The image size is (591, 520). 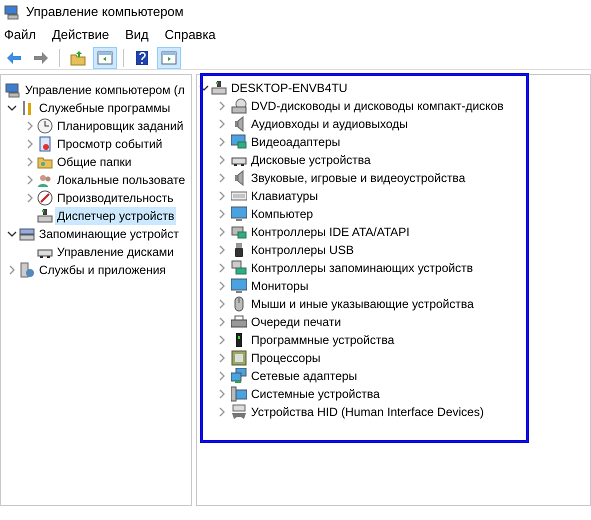 What do you see at coordinates (137, 35) in the screenshot?
I see `menu-item: Вид` at bounding box center [137, 35].